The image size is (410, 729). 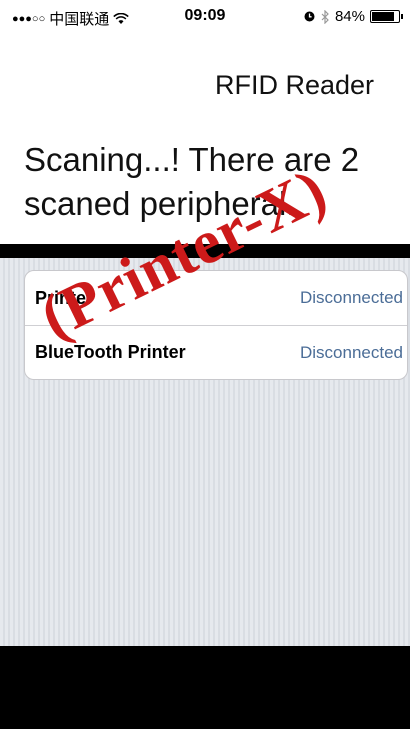 I want to click on bluetooth-icon, so click(x=325, y=16).